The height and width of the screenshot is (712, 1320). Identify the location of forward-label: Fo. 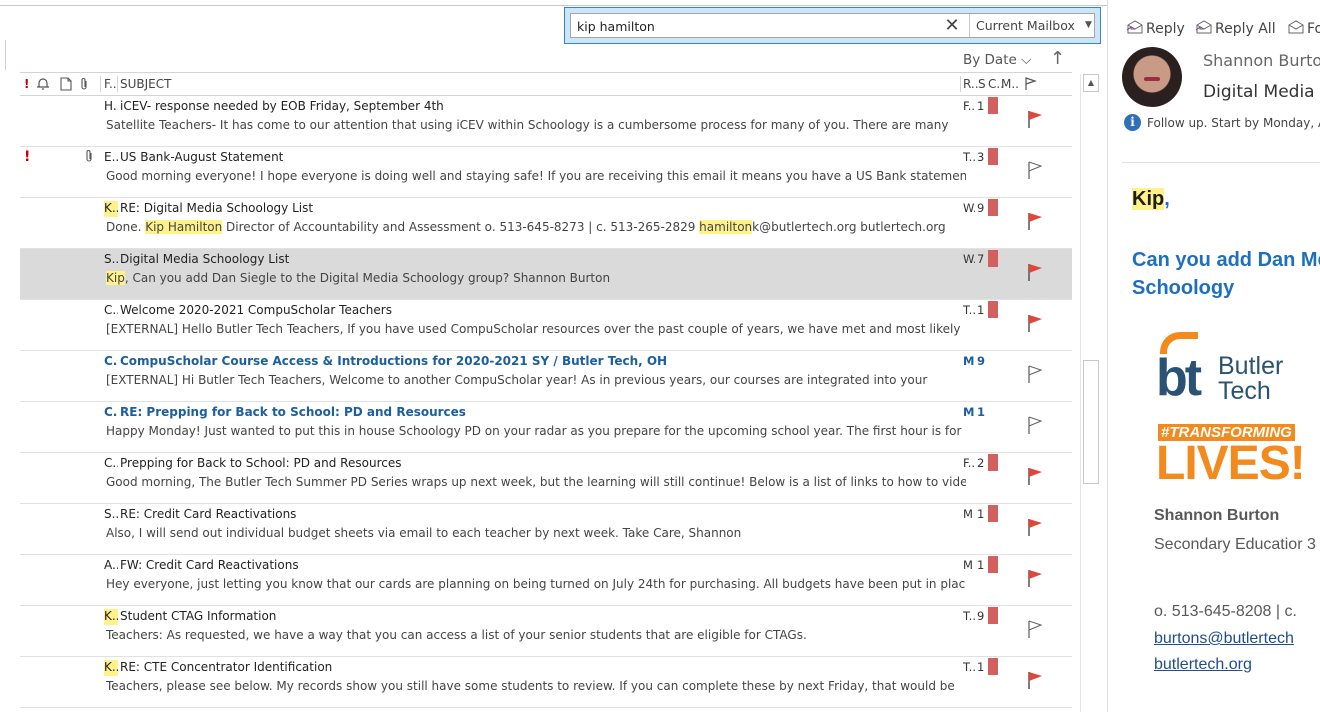
(1313, 29).